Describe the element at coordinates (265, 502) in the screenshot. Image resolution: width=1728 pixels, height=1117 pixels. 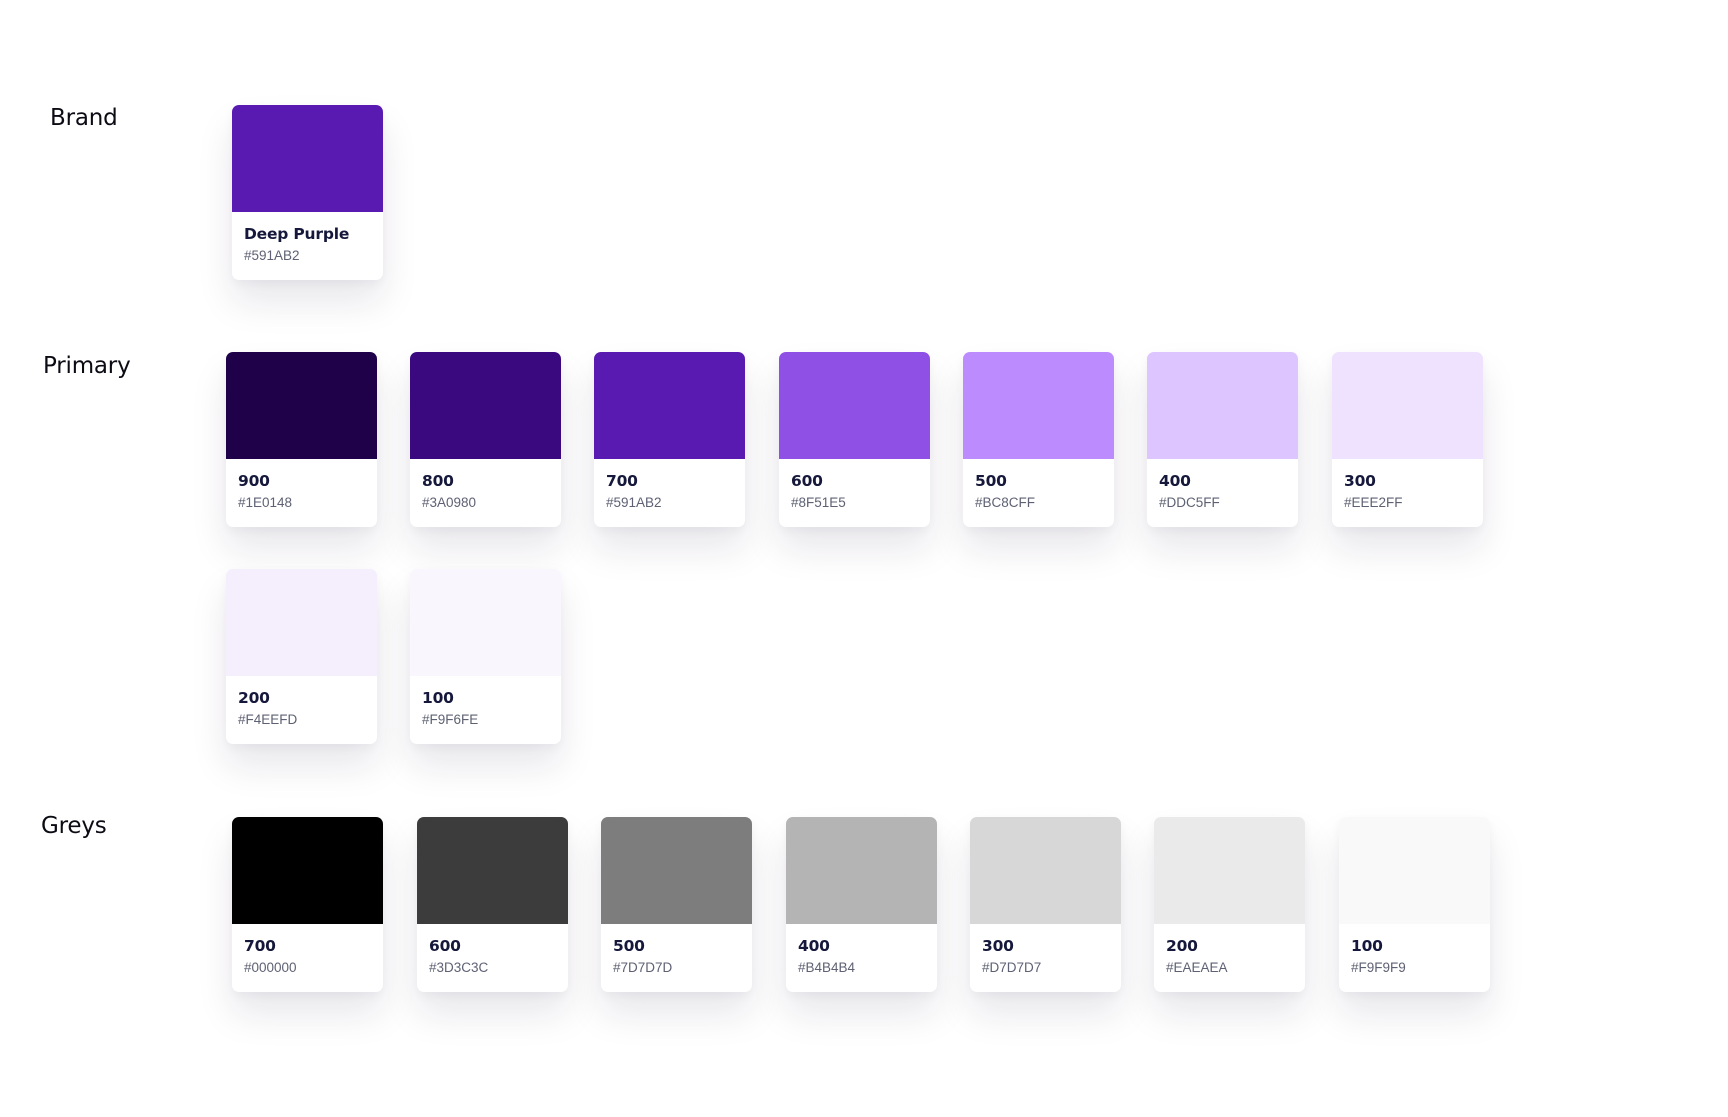
I see `color-hex: #1E0148` at that location.